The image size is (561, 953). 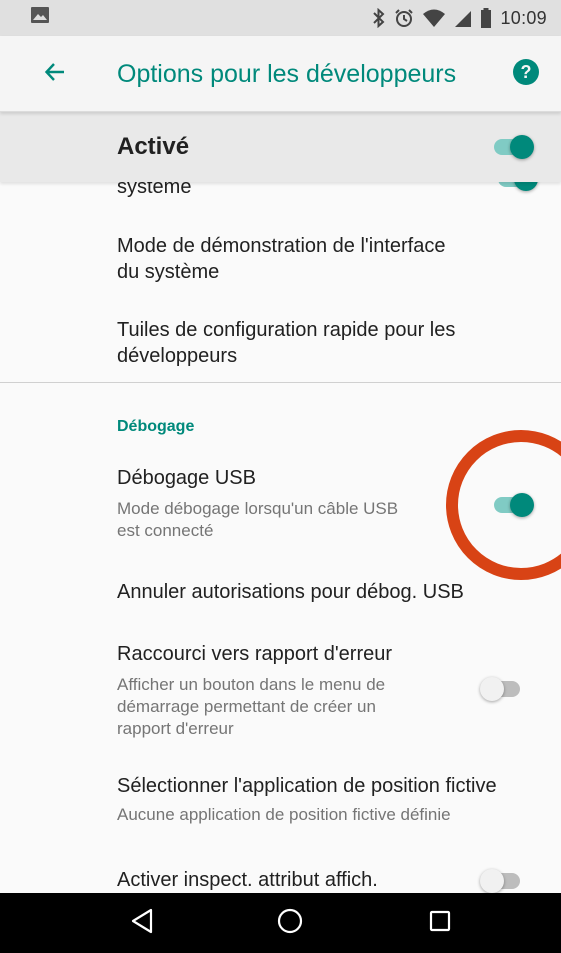 I want to click on navigation-bar, so click(x=280, y=923).